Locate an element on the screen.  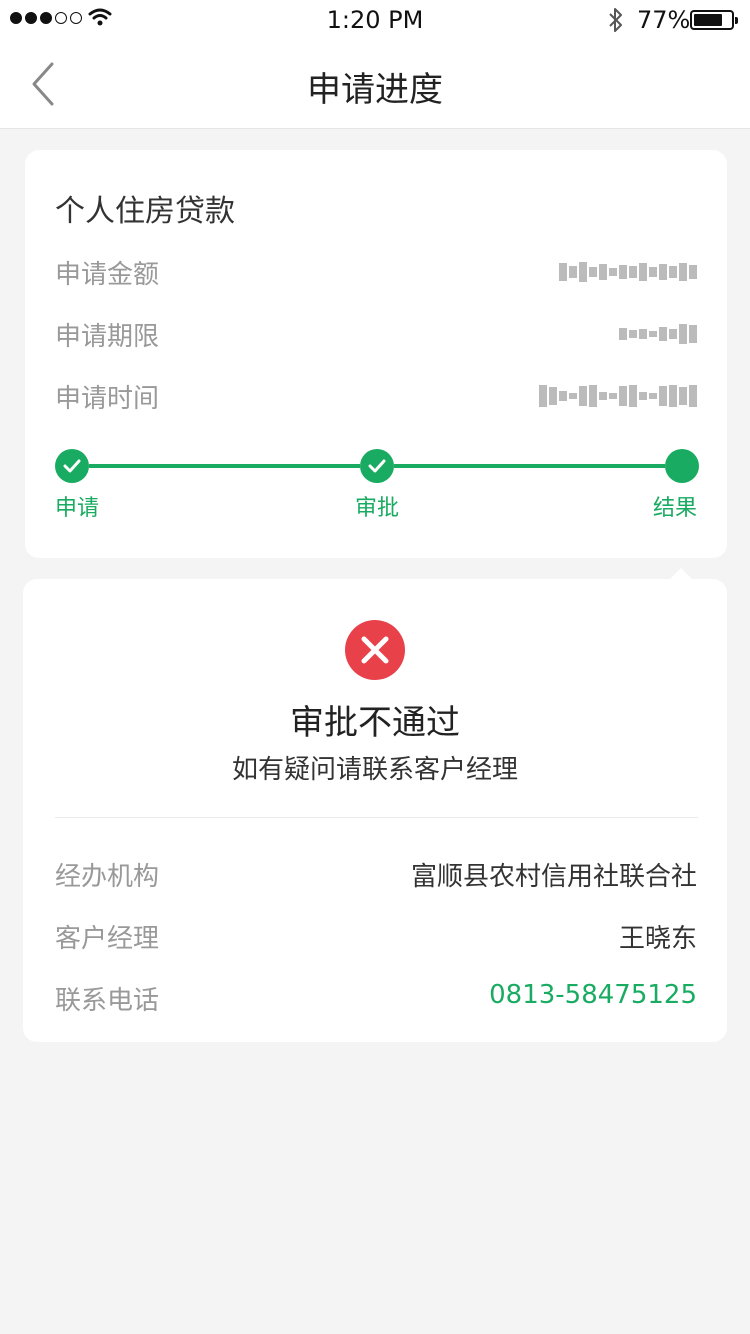
battery-percent: 77% is located at coordinates (664, 20).